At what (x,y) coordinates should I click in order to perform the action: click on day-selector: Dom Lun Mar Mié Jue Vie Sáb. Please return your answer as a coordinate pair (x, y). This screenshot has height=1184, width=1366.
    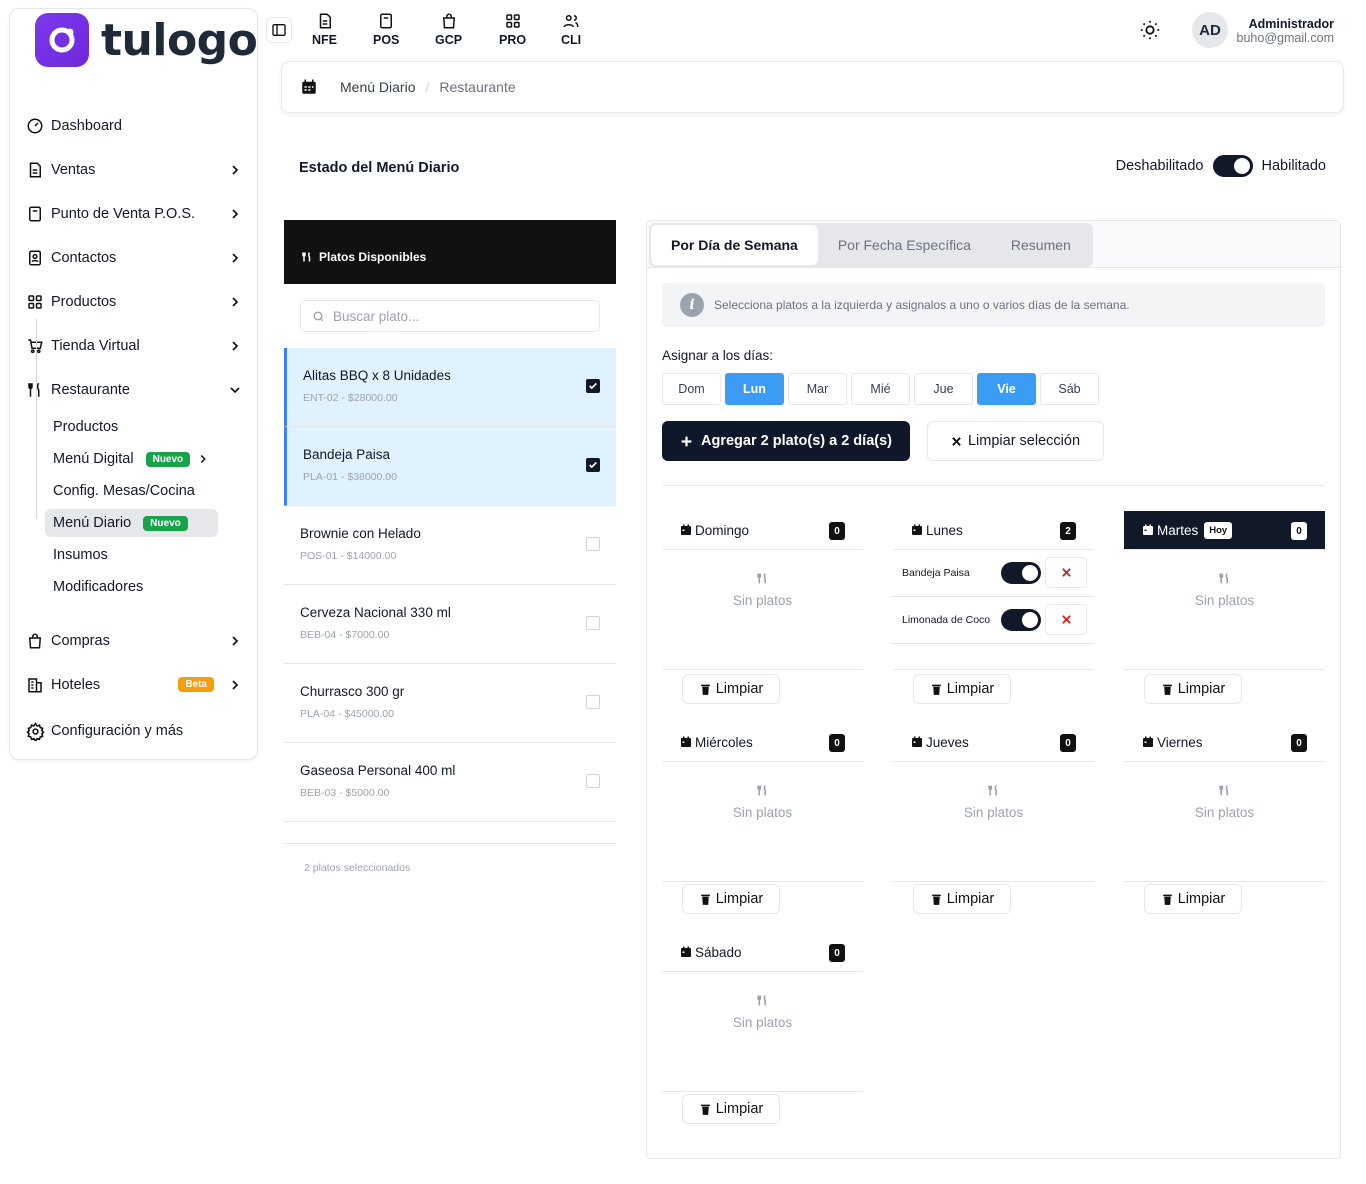
    Looking at the image, I should click on (880, 389).